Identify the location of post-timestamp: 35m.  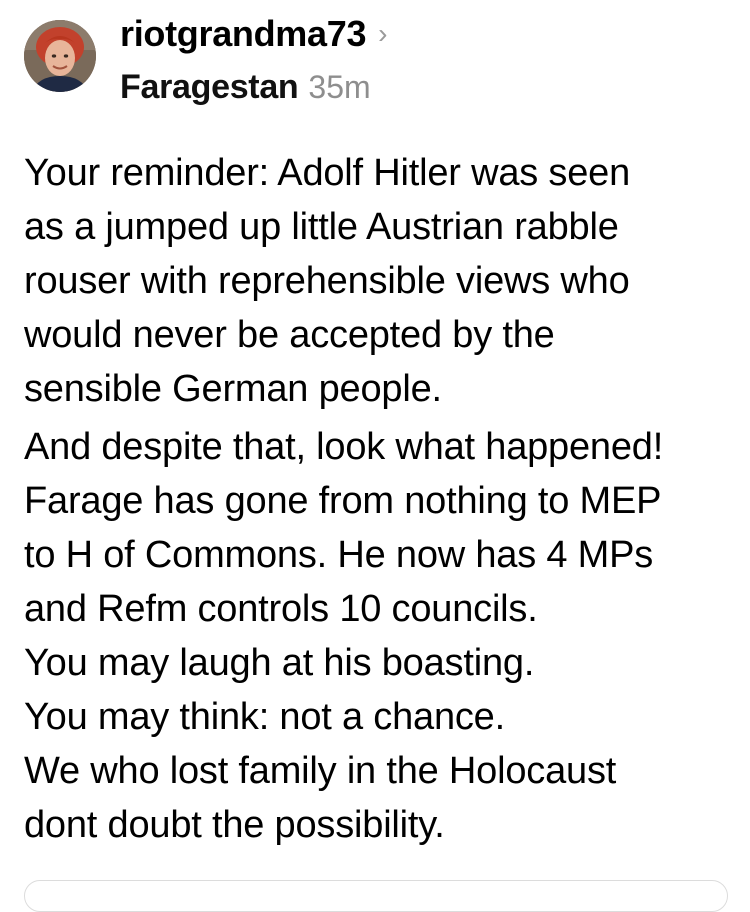
(339, 87).